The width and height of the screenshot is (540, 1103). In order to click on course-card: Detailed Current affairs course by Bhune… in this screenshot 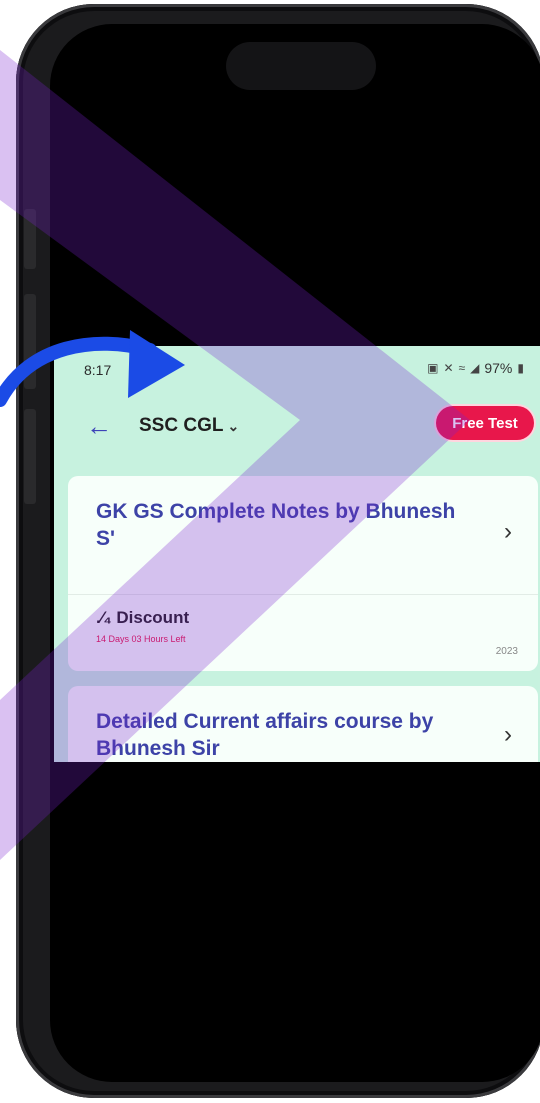, I will do `click(303, 724)`.